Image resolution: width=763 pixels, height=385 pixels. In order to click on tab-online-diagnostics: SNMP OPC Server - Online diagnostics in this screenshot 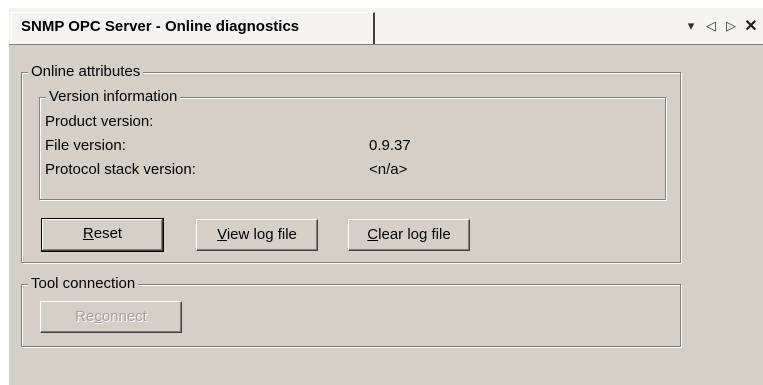, I will do `click(193, 28)`.